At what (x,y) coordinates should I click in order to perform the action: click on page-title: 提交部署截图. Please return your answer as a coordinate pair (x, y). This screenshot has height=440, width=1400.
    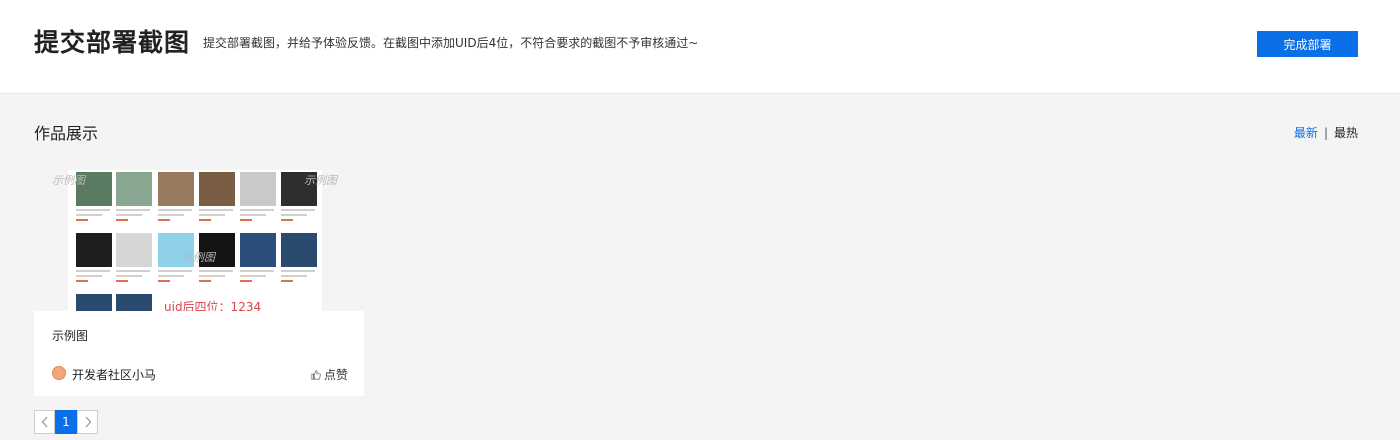
    Looking at the image, I should click on (112, 42).